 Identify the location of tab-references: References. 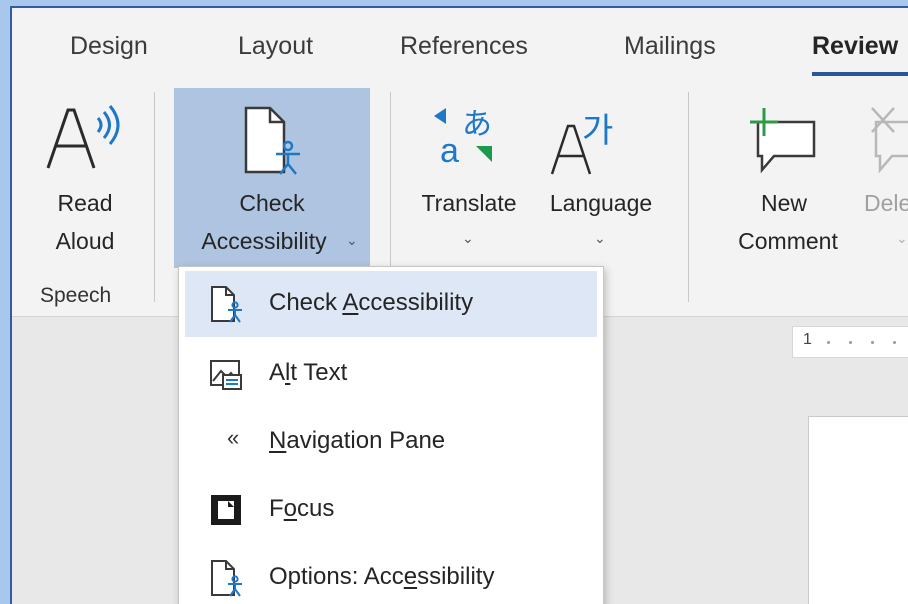
(464, 46).